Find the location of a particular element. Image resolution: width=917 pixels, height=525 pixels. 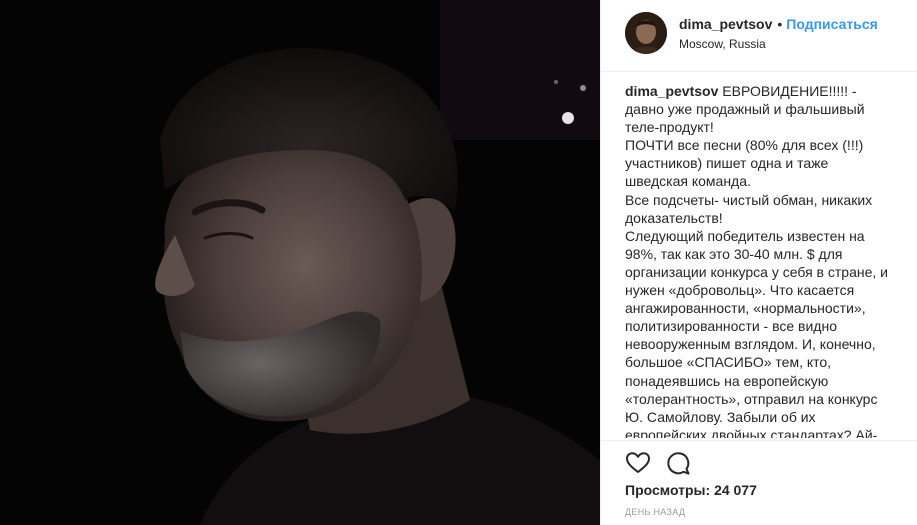

location-link: Moscow, Russia is located at coordinates (722, 44).